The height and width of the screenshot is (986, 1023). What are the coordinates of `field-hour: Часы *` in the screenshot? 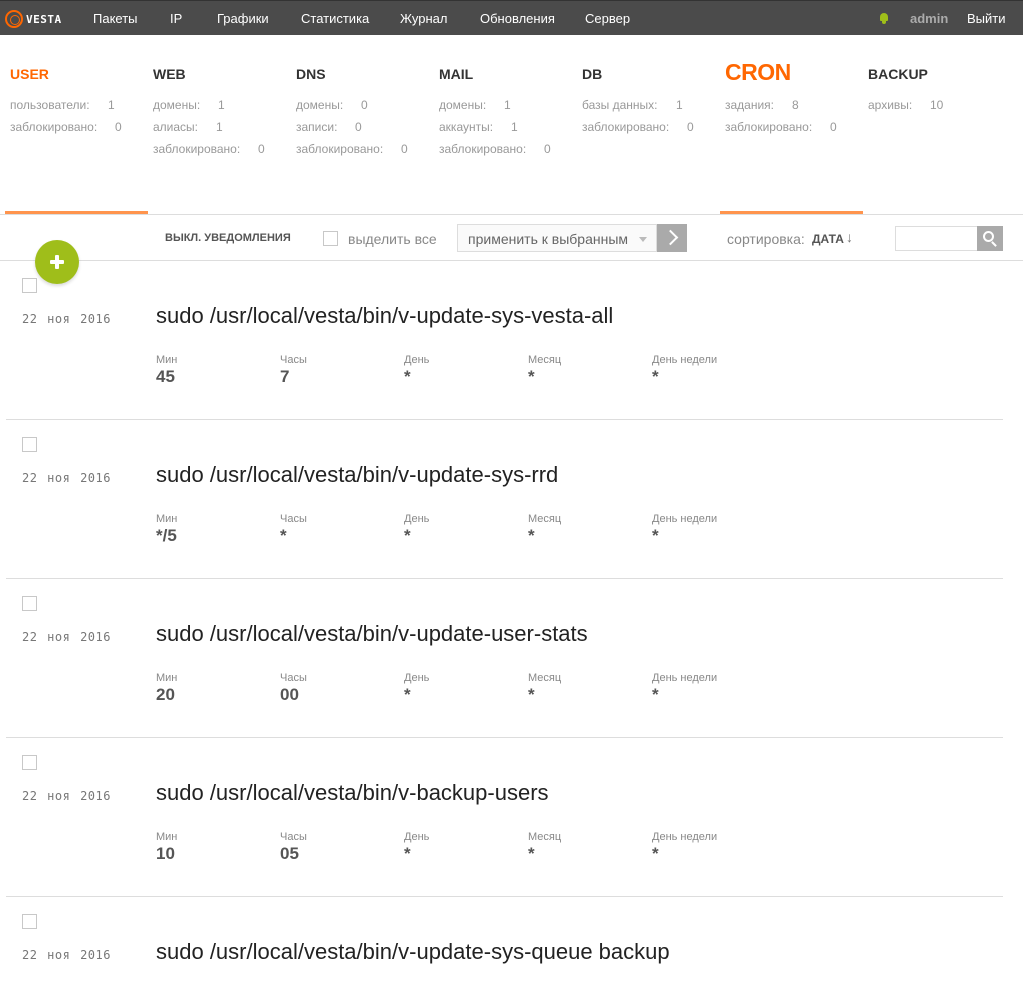 It's located at (293, 529).